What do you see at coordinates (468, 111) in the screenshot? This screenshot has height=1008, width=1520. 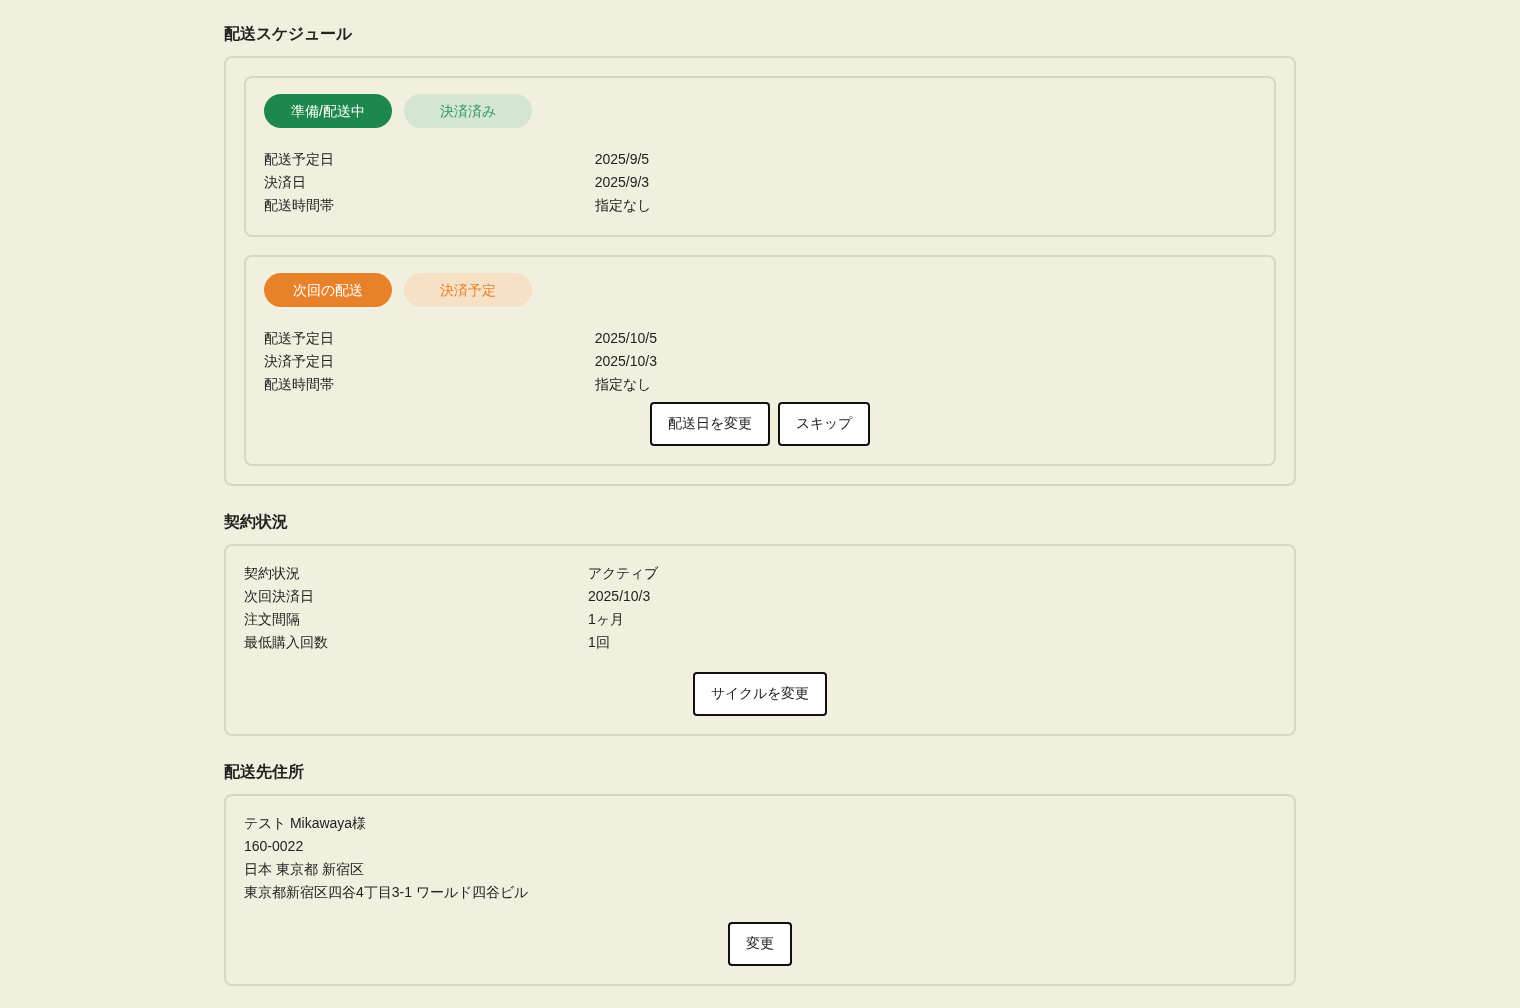 I see `status-badge: 決済済み` at bounding box center [468, 111].